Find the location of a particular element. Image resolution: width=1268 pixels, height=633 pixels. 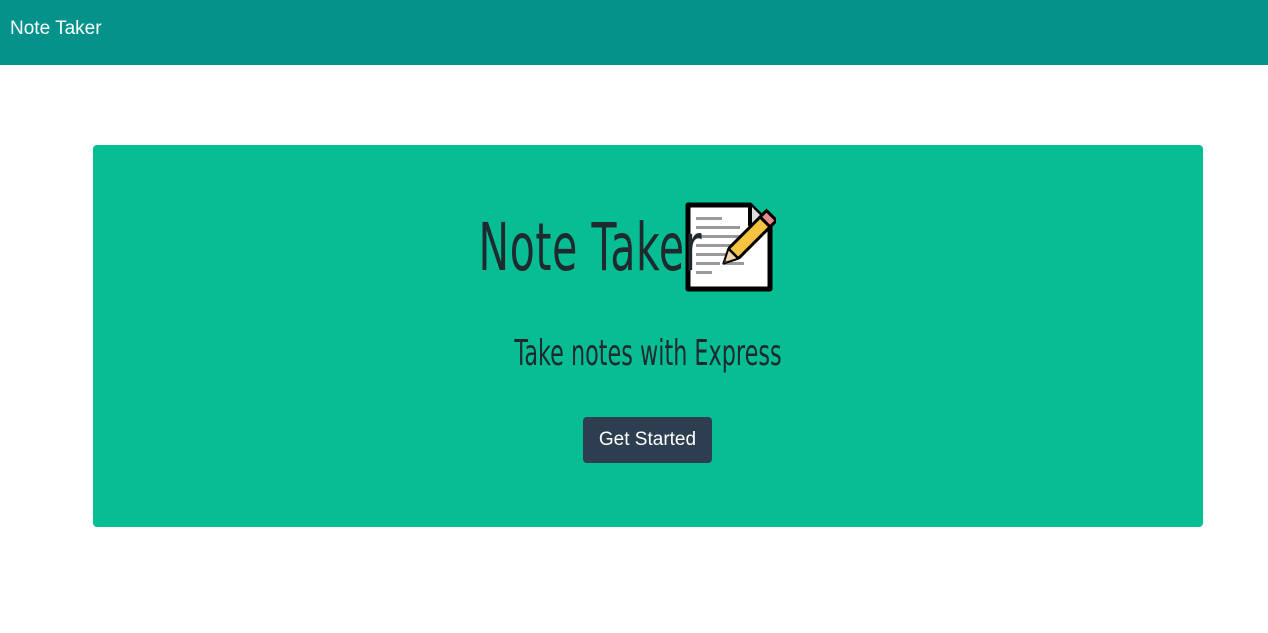

hero-subtitle: Take notes with Express is located at coordinates (648, 353).